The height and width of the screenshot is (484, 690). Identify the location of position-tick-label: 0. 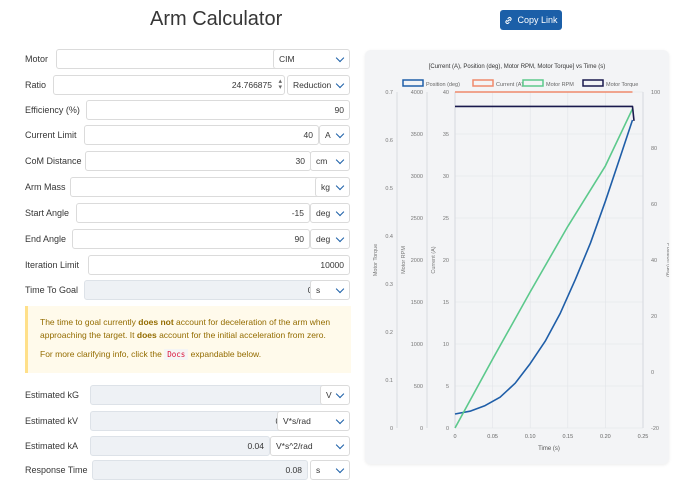
(652, 373).